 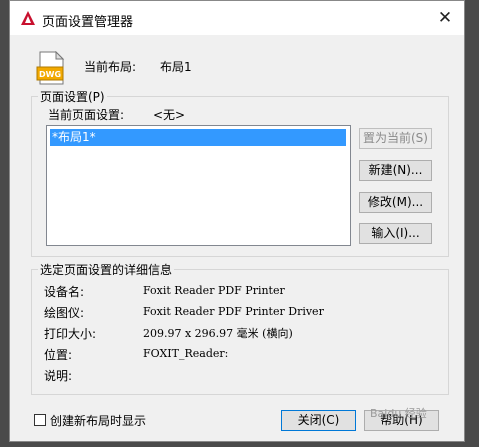 I want to click on plotter-value: Foxit Reader PDF Printer Driver, so click(x=233, y=311).